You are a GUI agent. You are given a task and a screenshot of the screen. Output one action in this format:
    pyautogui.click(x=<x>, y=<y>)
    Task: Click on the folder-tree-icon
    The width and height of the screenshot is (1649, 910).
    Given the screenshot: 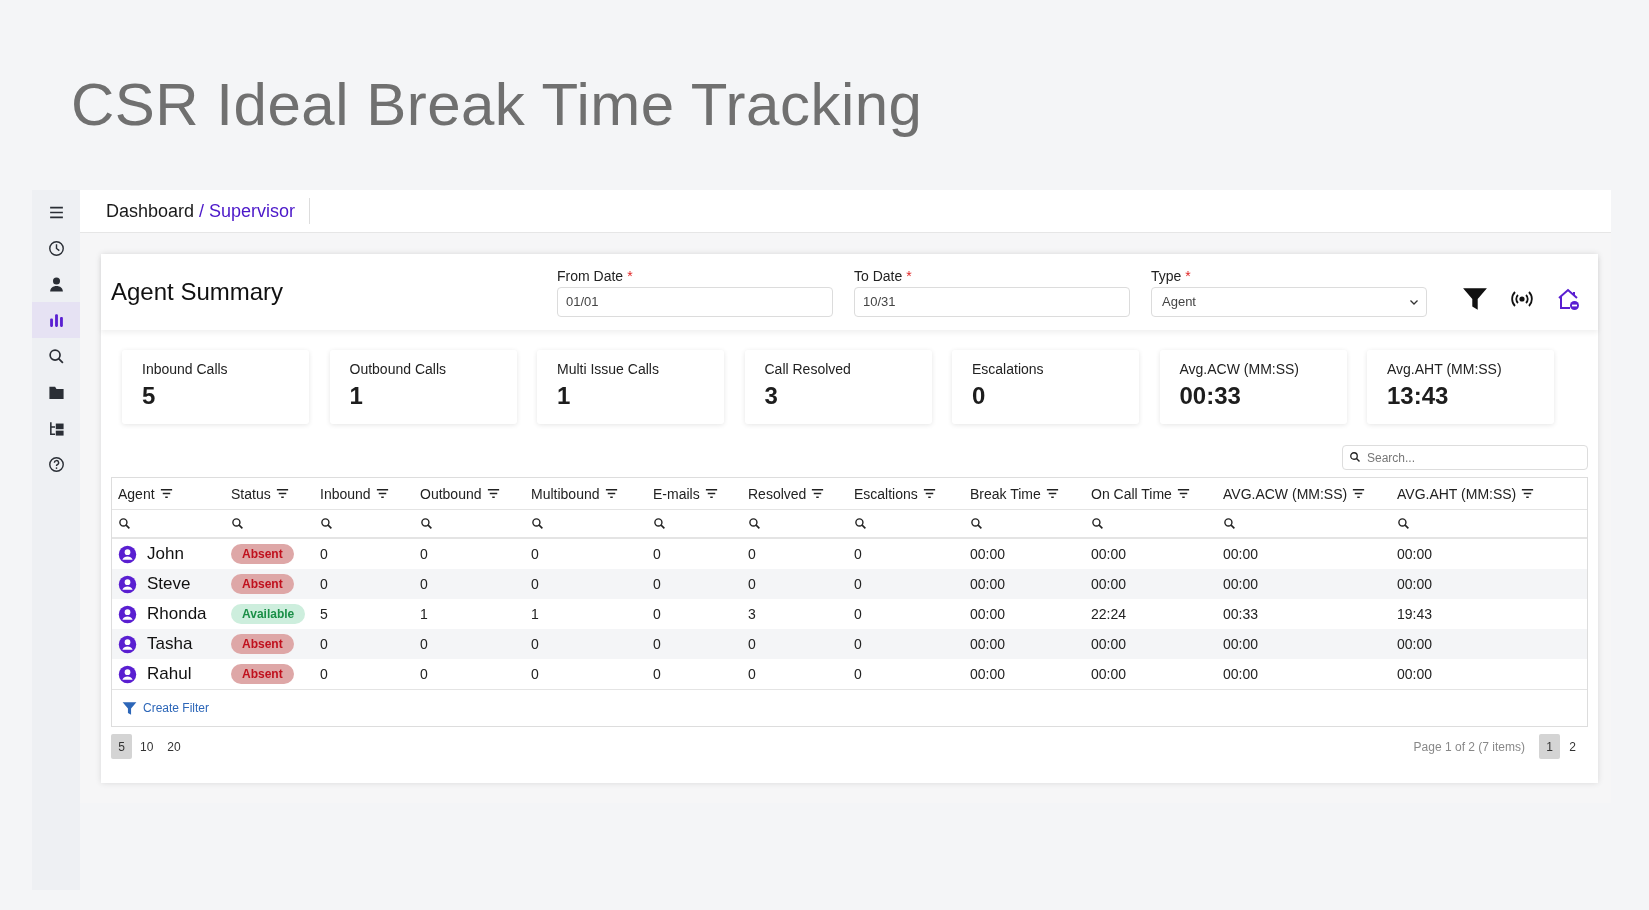 What is the action you would take?
    pyautogui.click(x=56, y=428)
    